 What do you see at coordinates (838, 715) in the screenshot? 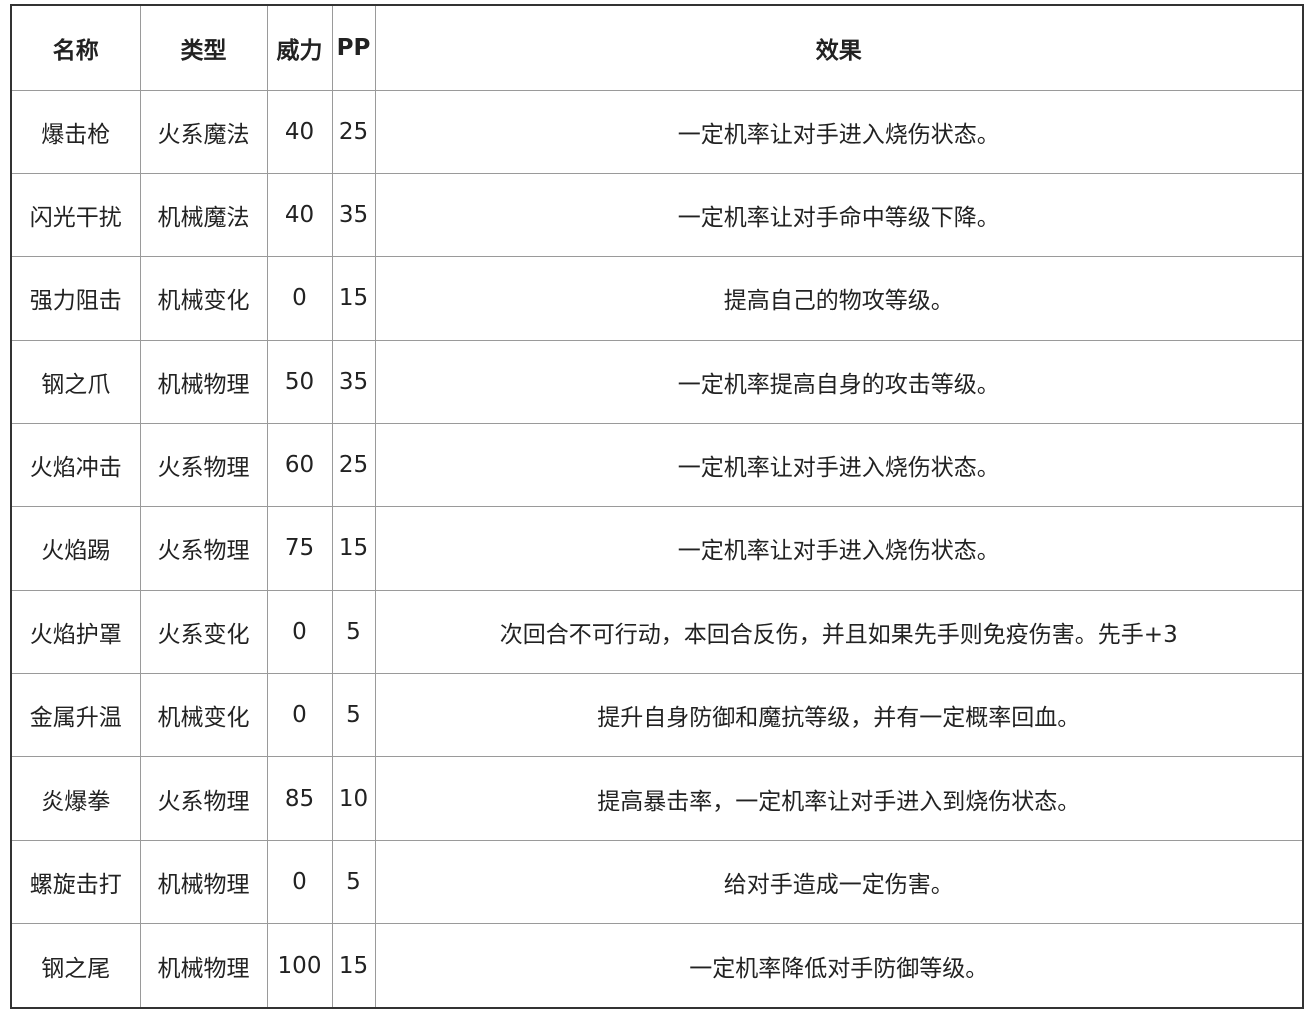
I see `cell-effect: 提升自身防御和魔抗等级，并有一定概率回血。` at bounding box center [838, 715].